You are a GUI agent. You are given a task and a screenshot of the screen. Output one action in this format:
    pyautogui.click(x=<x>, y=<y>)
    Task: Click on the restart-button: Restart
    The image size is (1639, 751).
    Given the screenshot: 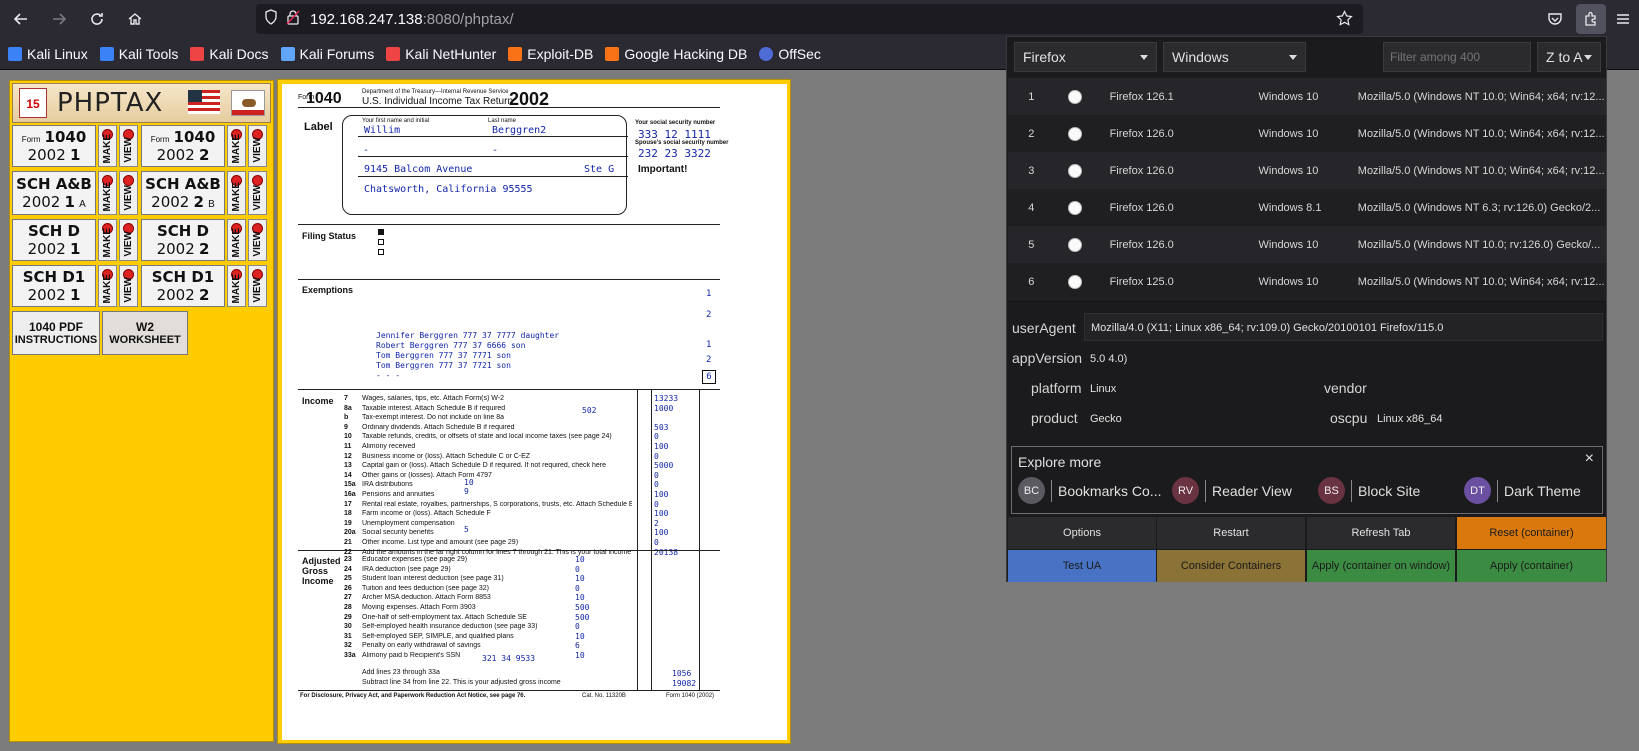 What is the action you would take?
    pyautogui.click(x=1231, y=533)
    